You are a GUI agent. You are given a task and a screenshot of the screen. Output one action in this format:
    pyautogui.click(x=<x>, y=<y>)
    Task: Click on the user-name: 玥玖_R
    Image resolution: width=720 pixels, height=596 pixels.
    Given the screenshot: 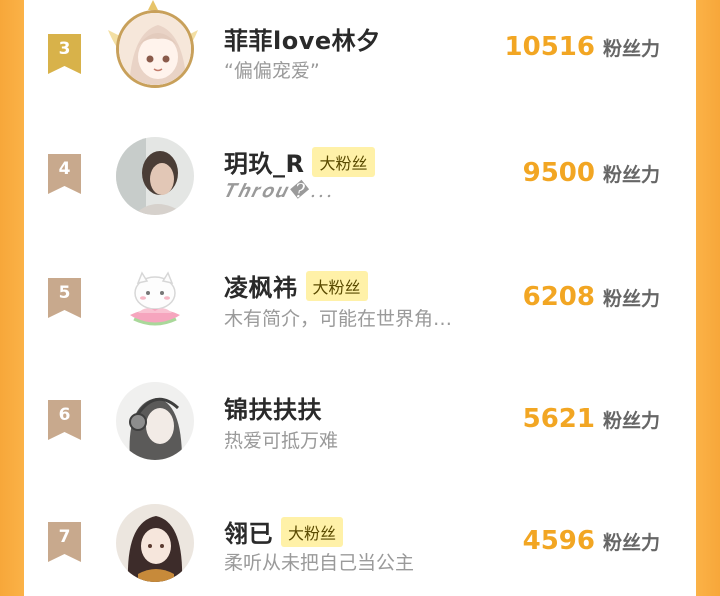 What is the action you would take?
    pyautogui.click(x=264, y=161)
    